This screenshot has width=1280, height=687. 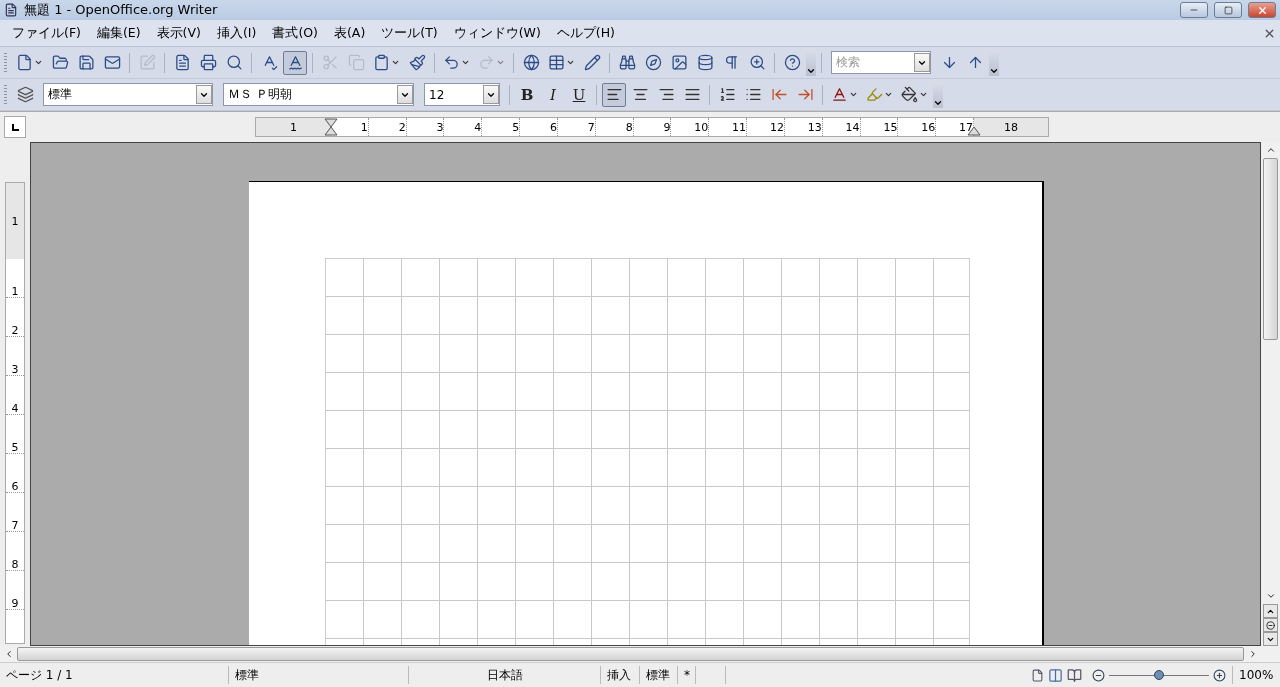 What do you see at coordinates (1270, 639) in the screenshot?
I see `next-page-button` at bounding box center [1270, 639].